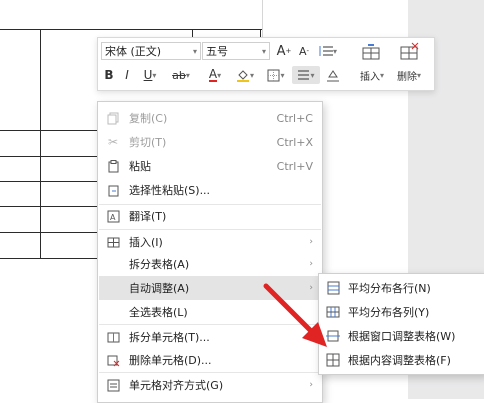 The image size is (484, 403). I want to click on insert-text: 插入, so click(370, 77).